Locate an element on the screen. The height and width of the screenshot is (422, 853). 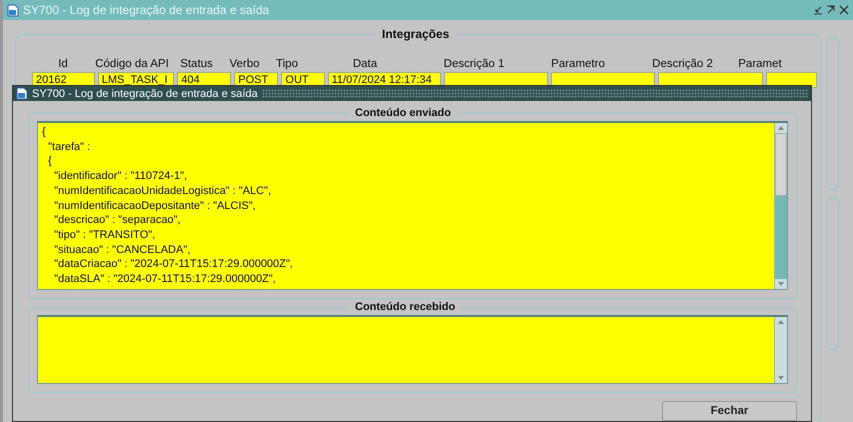
text-line: "tipo" : "TRANSITO", is located at coordinates (104, 235).